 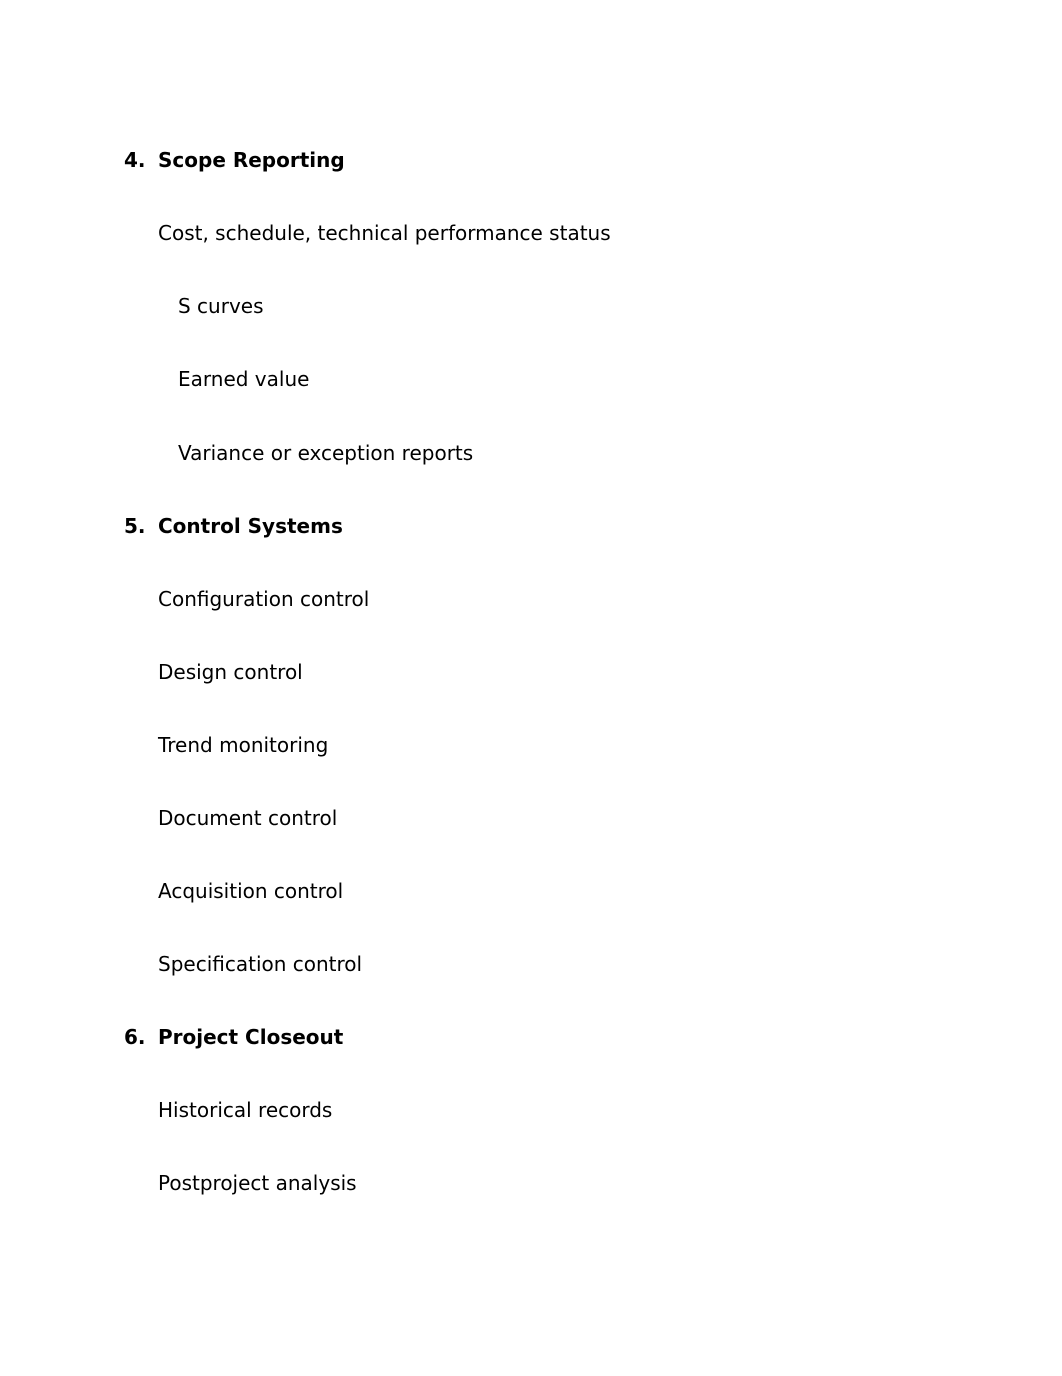 I want to click on sub-list-item: Earned value, so click(x=244, y=379).